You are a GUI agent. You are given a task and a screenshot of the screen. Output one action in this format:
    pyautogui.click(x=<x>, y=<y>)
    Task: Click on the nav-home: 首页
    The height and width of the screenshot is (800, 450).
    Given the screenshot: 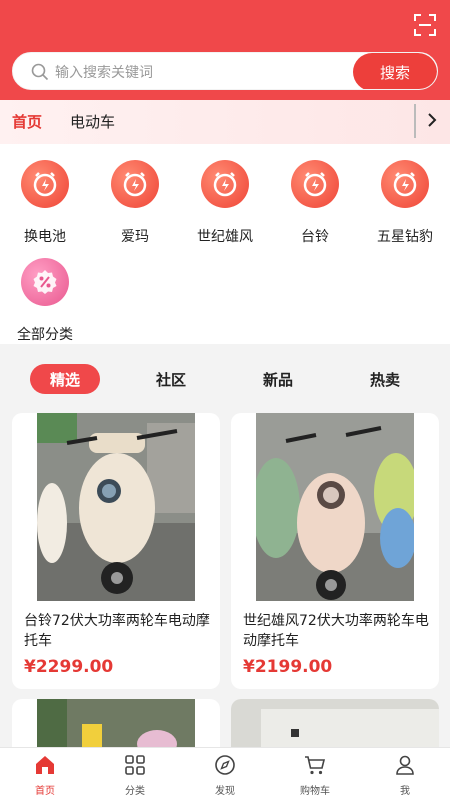 What is the action you would take?
    pyautogui.click(x=45, y=775)
    